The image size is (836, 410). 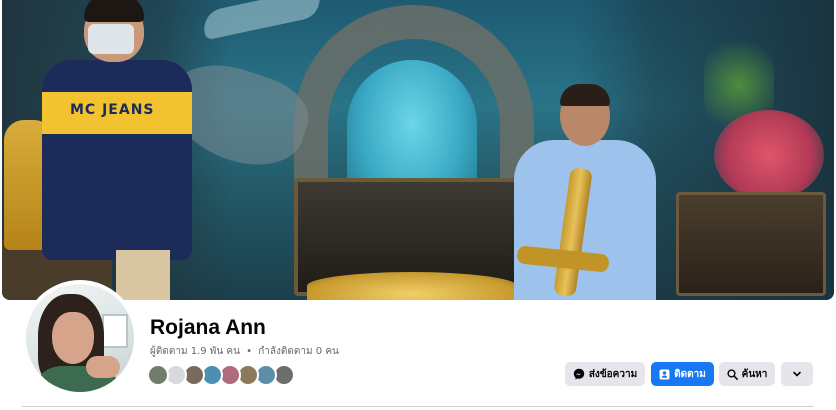 What do you see at coordinates (195, 351) in the screenshot?
I see `followers-count: ผู้ติดตาม 1.9 พัน คน` at bounding box center [195, 351].